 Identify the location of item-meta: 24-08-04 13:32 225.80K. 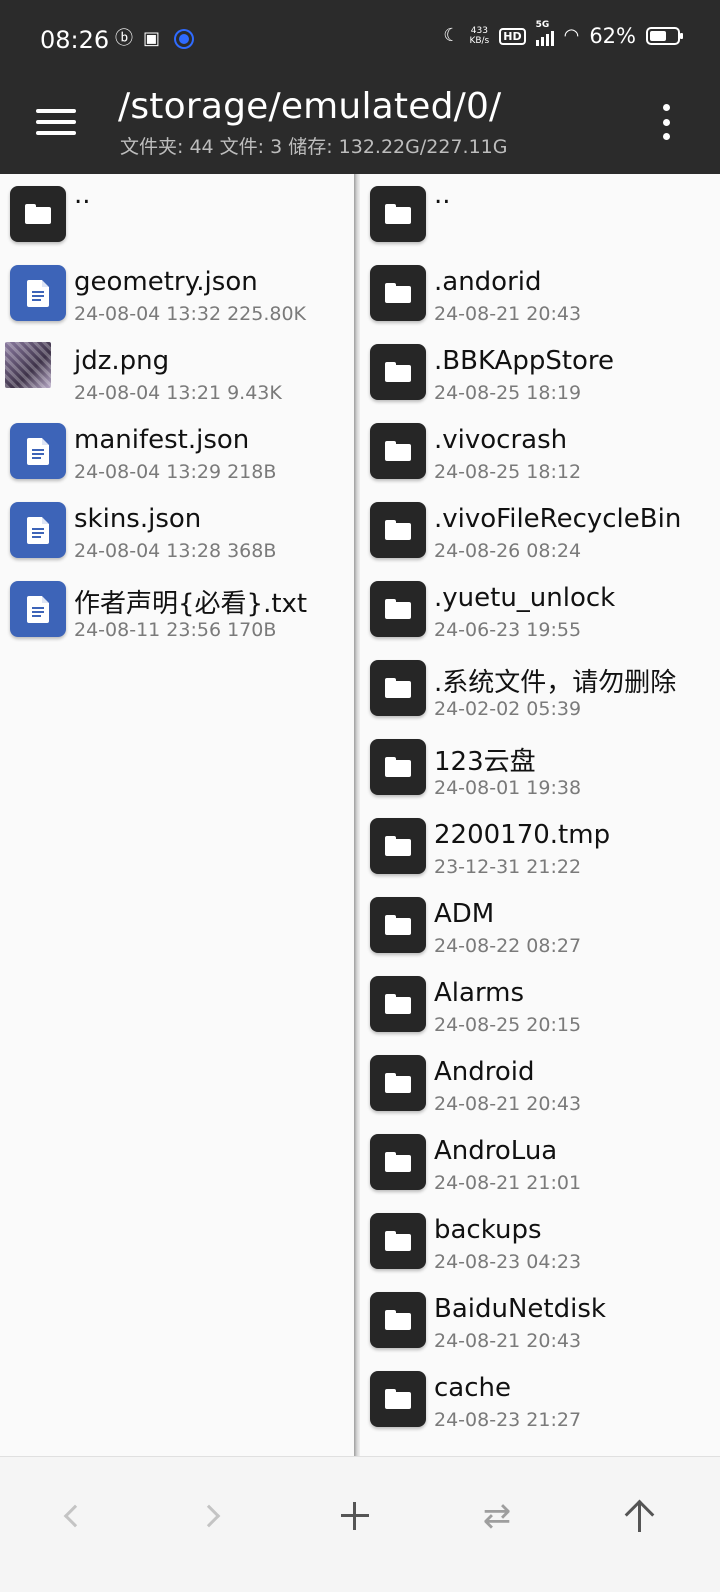
(190, 314).